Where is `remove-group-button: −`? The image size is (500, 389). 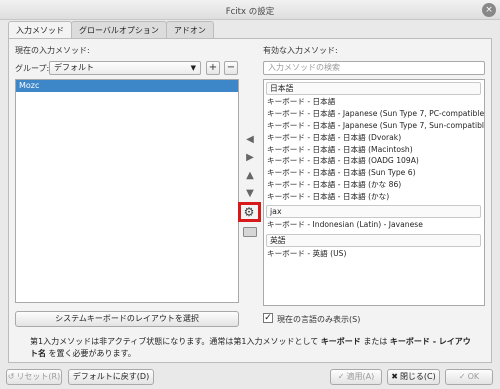 remove-group-button: − is located at coordinates (231, 68).